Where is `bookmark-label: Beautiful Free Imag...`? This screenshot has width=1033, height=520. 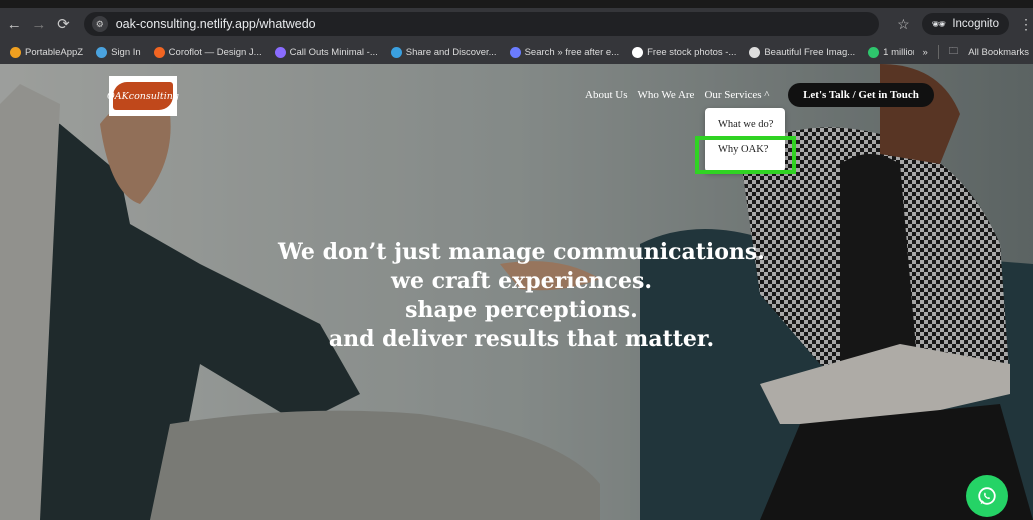 bookmark-label: Beautiful Free Imag... is located at coordinates (810, 52).